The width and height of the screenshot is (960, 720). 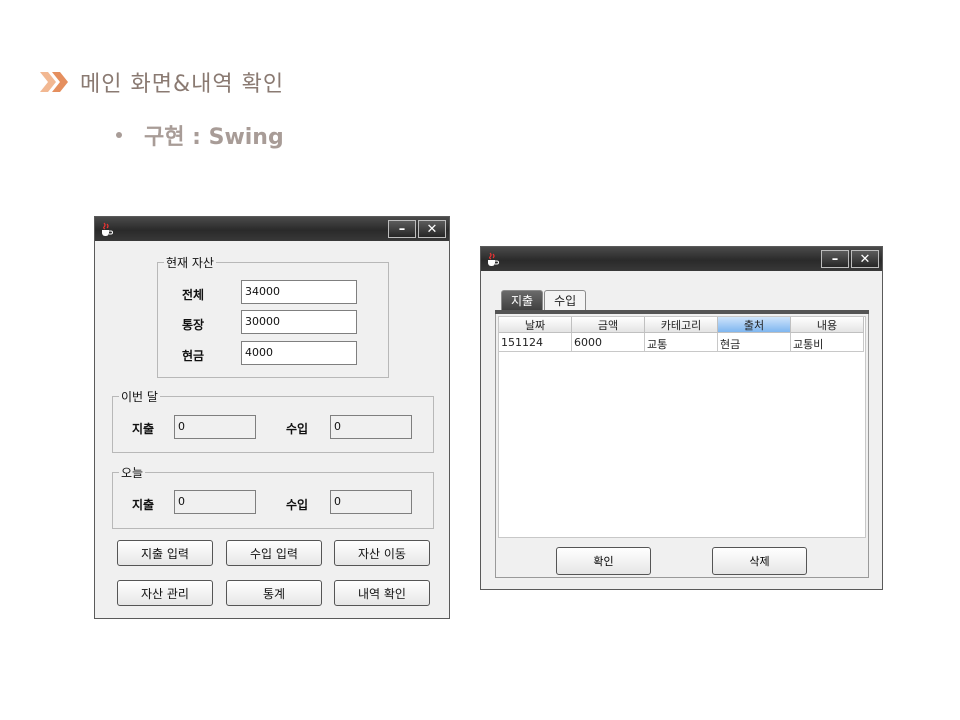 What do you see at coordinates (535, 325) in the screenshot?
I see `column-date: 날짜` at bounding box center [535, 325].